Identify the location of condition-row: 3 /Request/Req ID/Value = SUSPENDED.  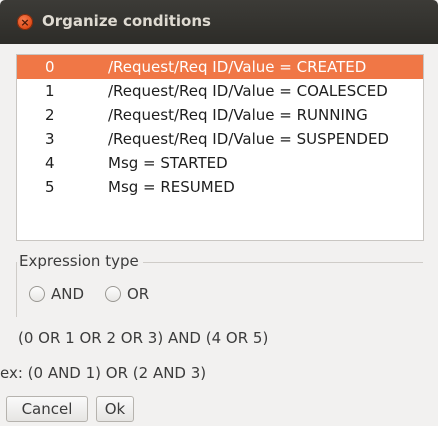
(220, 139).